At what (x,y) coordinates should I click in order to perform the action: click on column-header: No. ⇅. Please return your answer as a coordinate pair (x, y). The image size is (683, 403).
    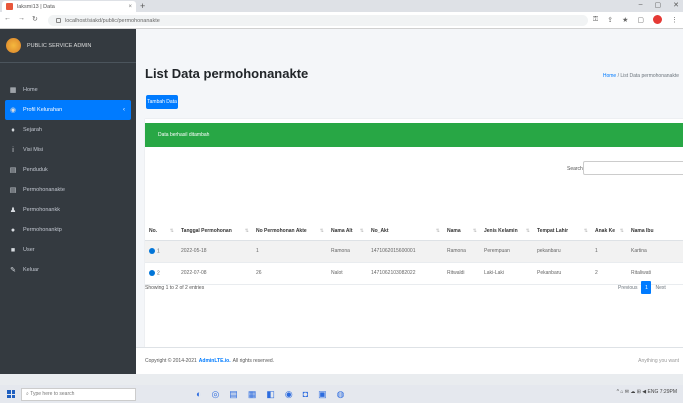
    Looking at the image, I should click on (161, 214).